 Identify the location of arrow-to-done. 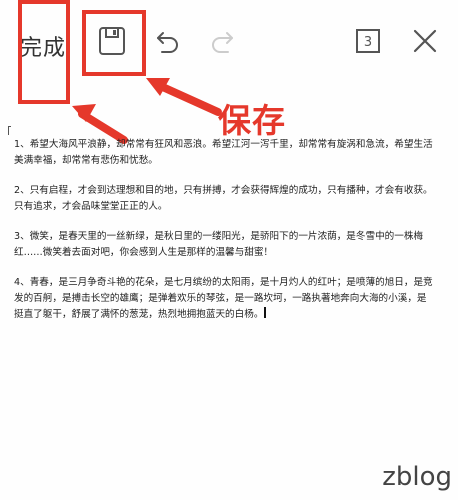
(100, 124).